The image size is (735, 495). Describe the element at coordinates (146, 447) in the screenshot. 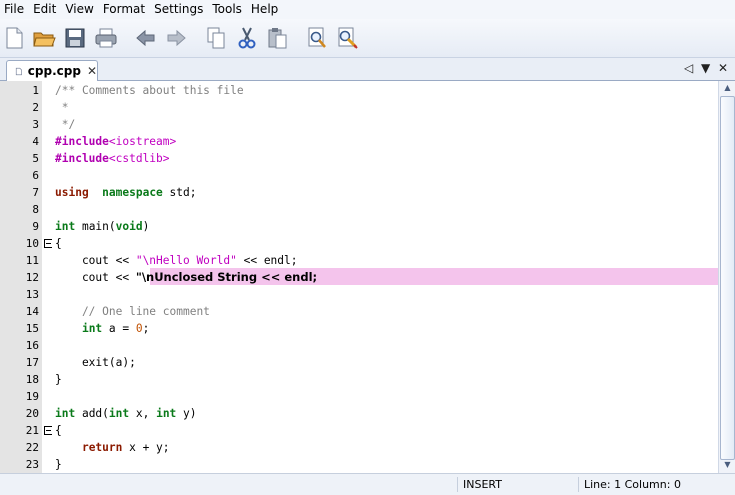

I see `code-token: x + y;` at that location.